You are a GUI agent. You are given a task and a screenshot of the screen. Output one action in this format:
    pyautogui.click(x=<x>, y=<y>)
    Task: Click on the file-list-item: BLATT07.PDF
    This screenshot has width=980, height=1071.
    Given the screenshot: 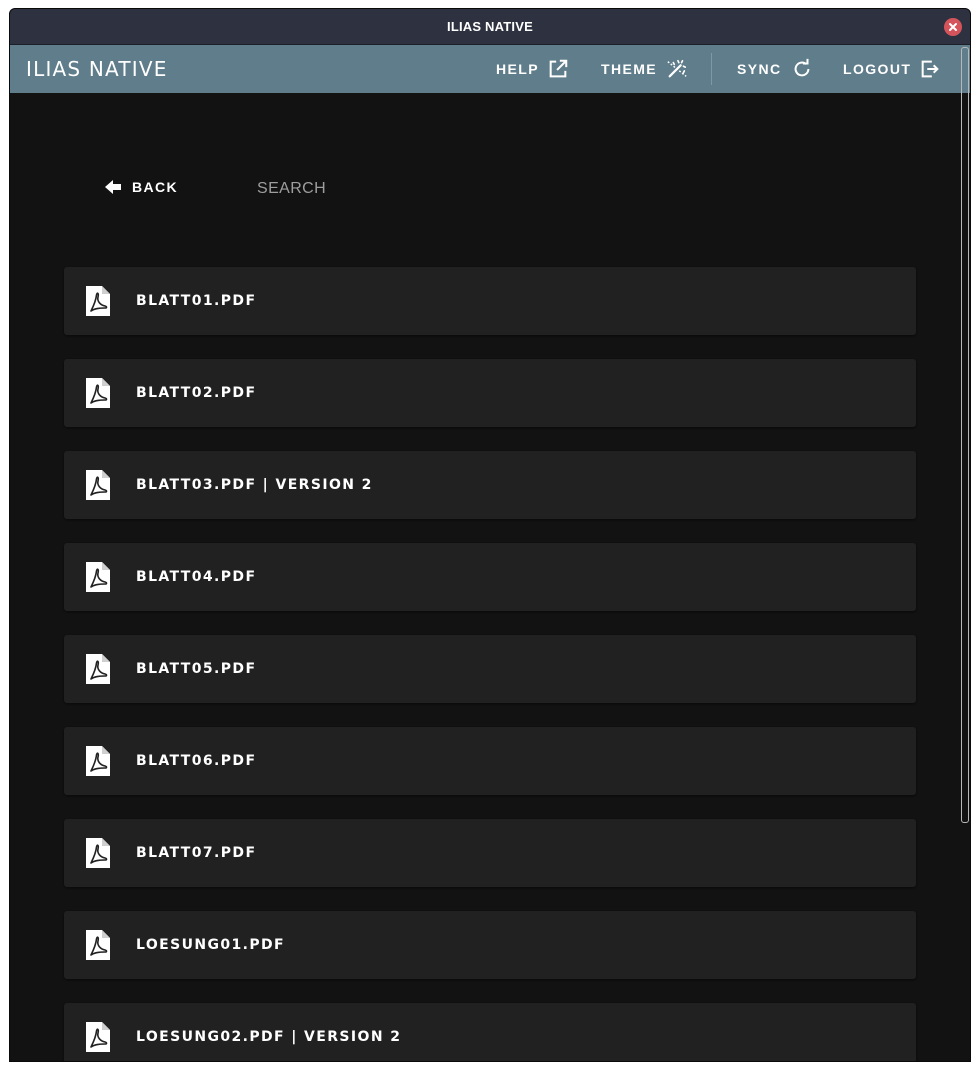 What is the action you would take?
    pyautogui.click(x=490, y=853)
    